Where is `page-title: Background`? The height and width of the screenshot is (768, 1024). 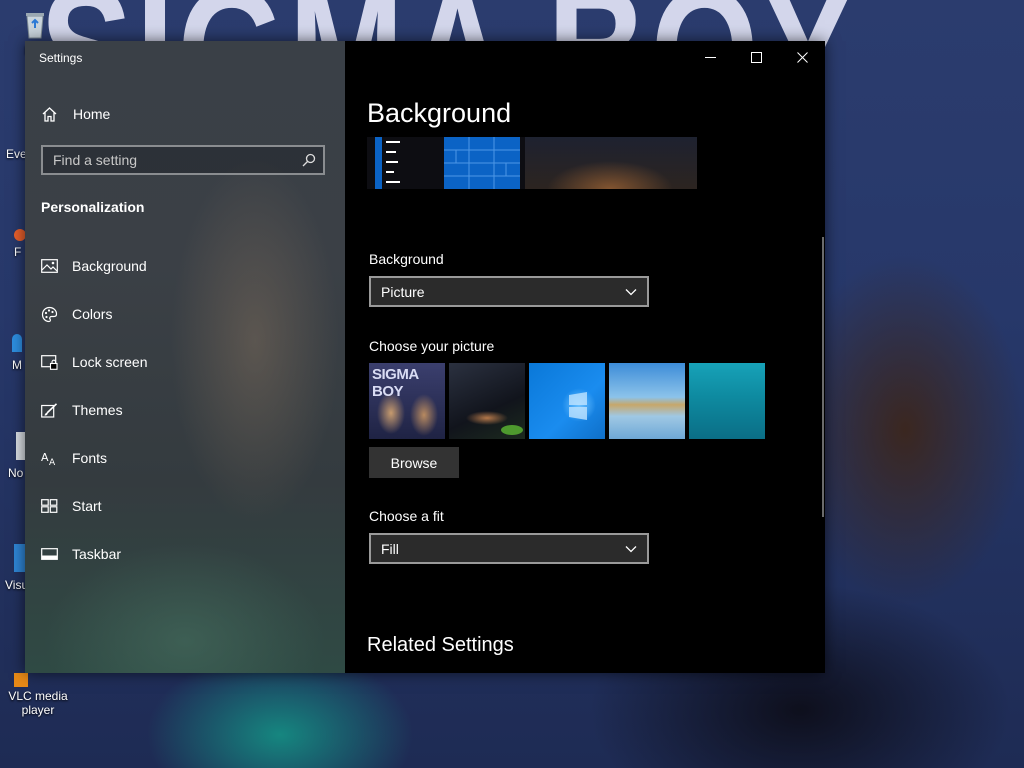
page-title: Background is located at coordinates (439, 113).